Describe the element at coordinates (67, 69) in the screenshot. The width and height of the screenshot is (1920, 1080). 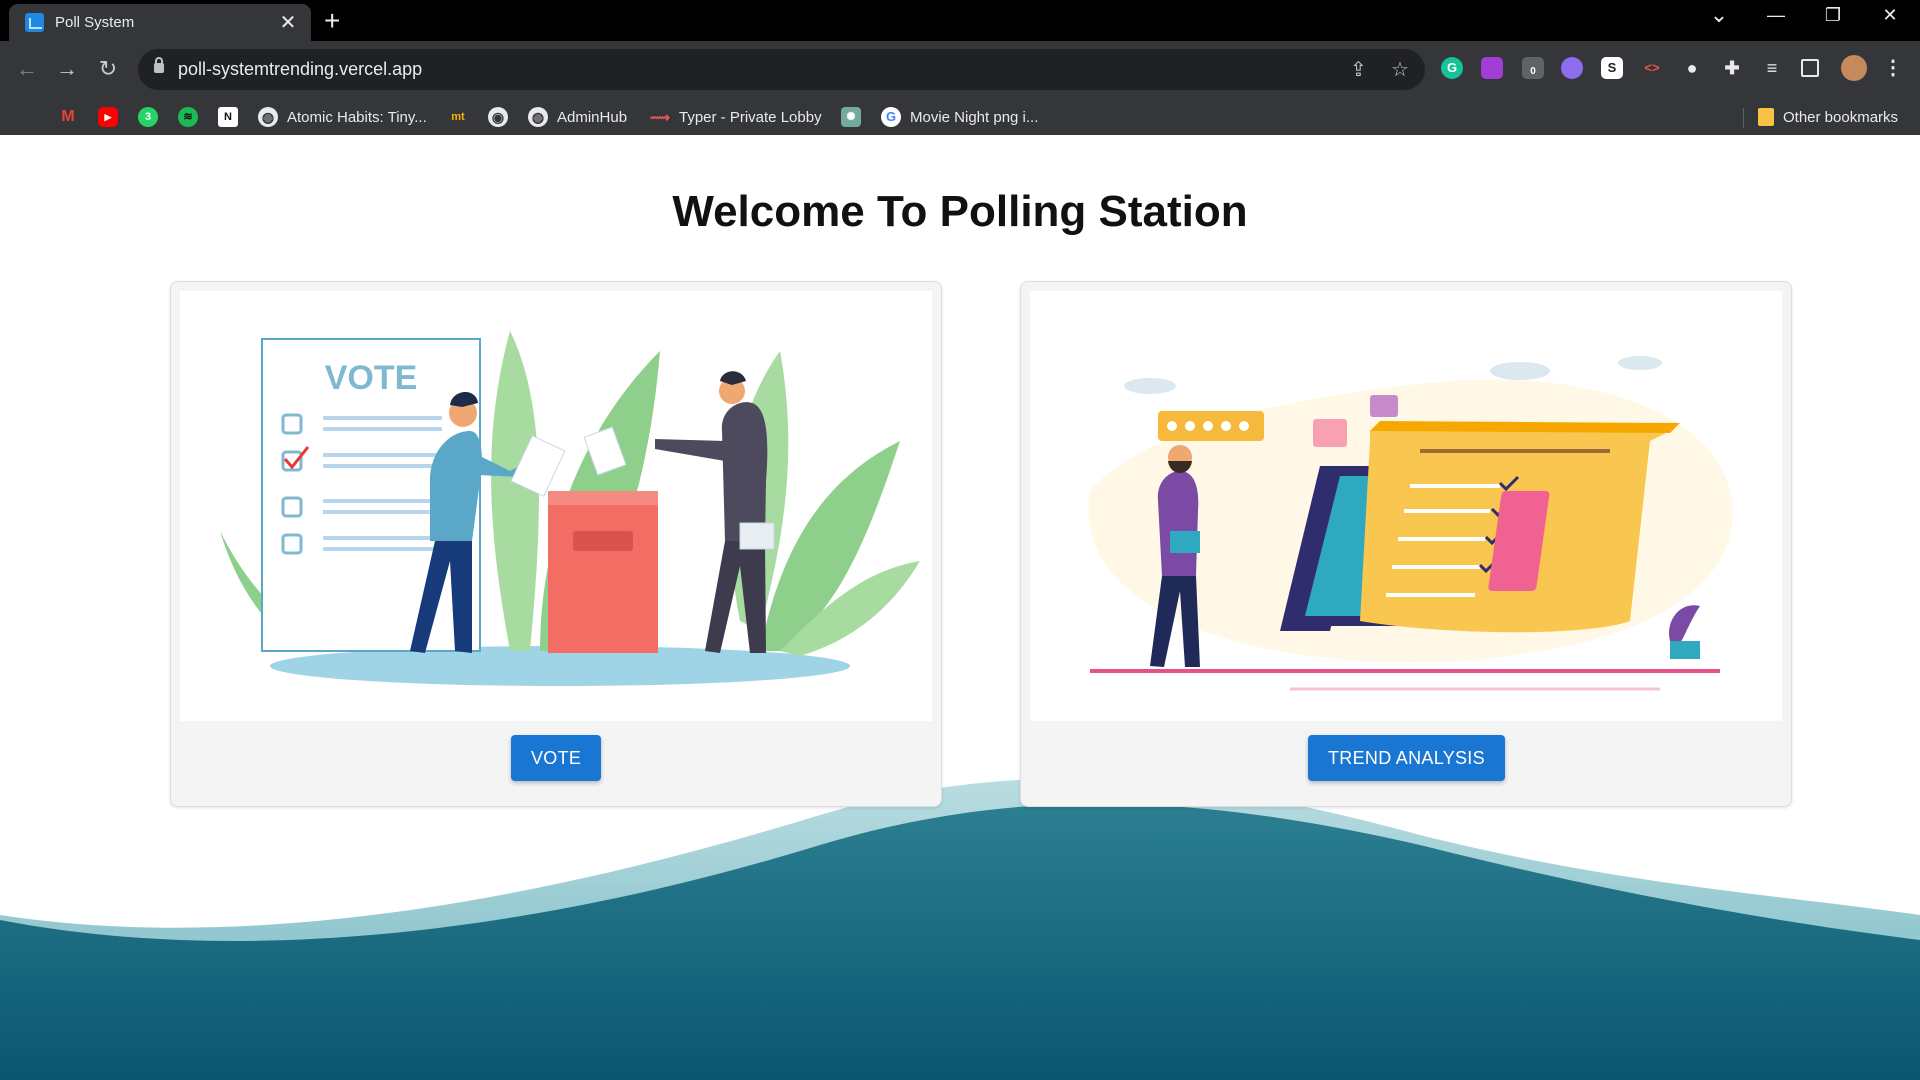
I see `forward-button: →` at that location.